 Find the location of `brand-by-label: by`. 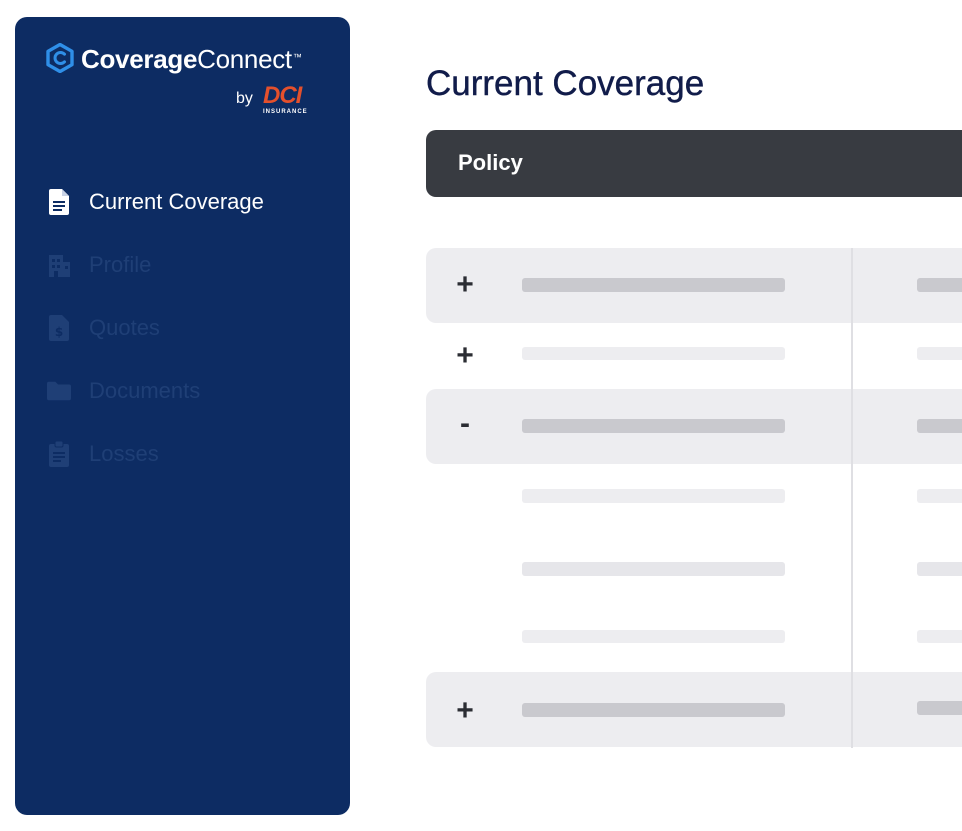

brand-by-label: by is located at coordinates (244, 98).